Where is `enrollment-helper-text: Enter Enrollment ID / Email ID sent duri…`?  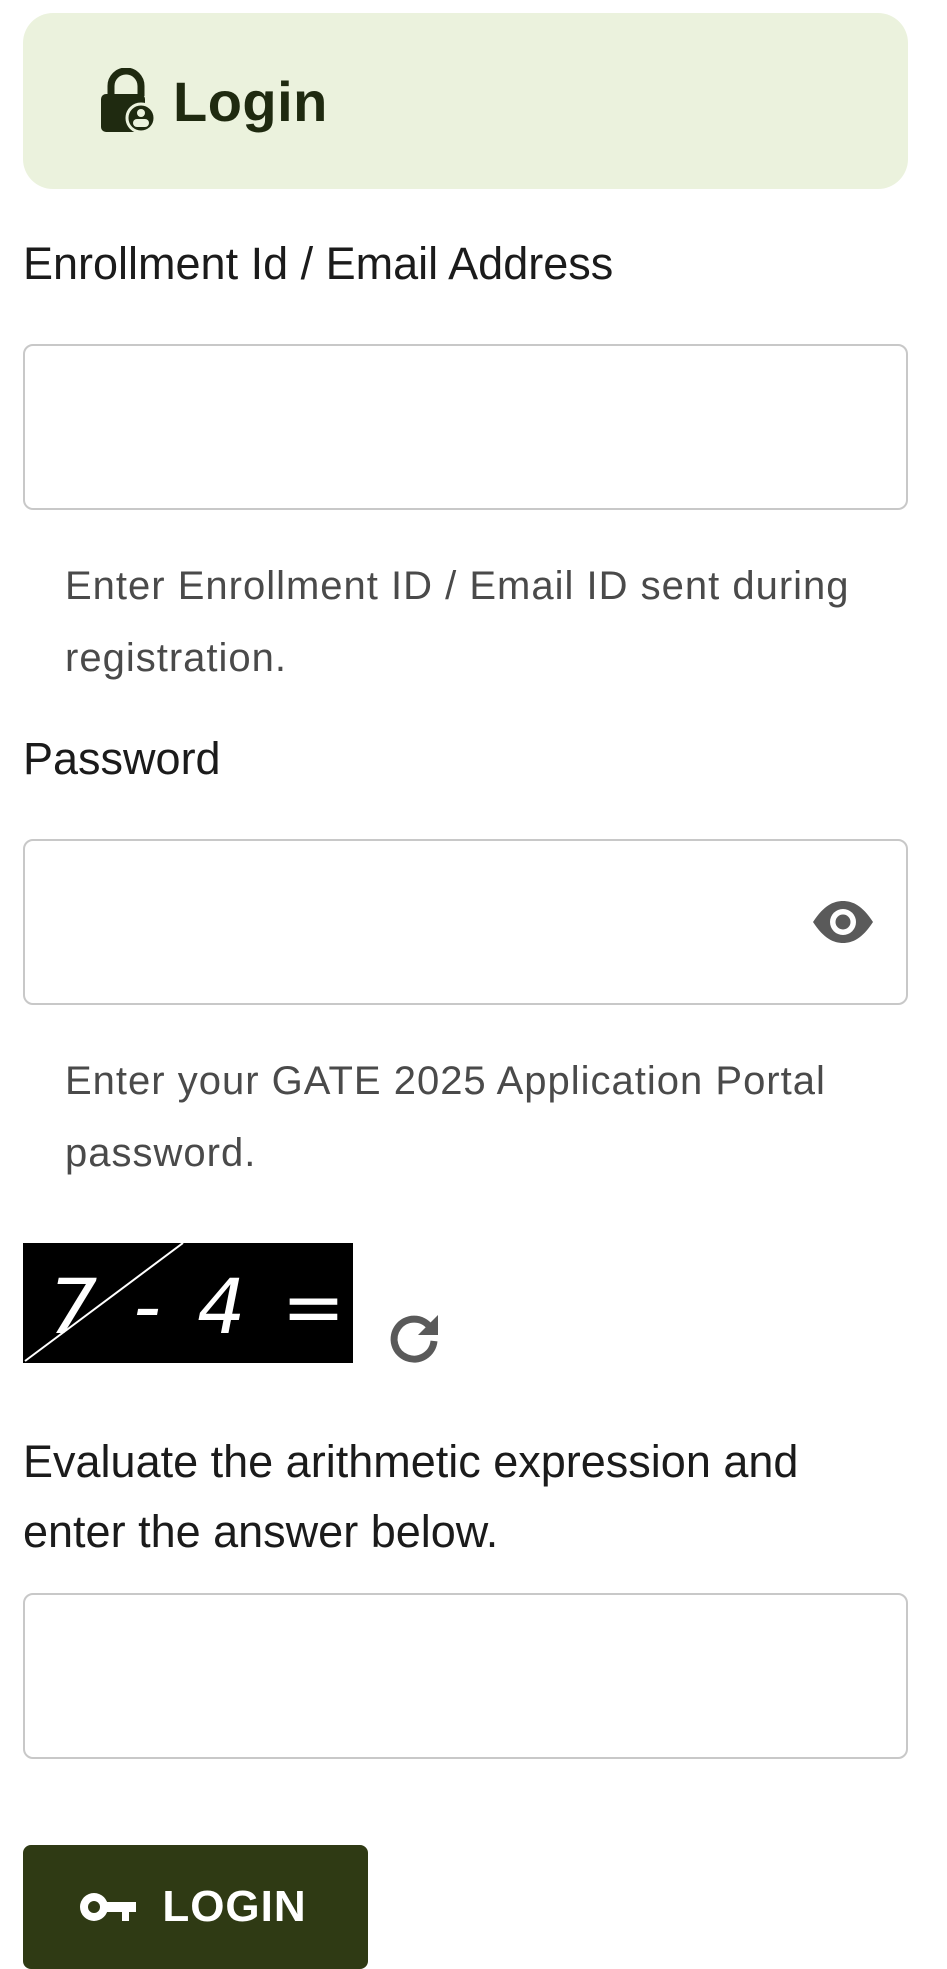 enrollment-helper-text: Enter Enrollment ID / Email ID sent duri… is located at coordinates (457, 622).